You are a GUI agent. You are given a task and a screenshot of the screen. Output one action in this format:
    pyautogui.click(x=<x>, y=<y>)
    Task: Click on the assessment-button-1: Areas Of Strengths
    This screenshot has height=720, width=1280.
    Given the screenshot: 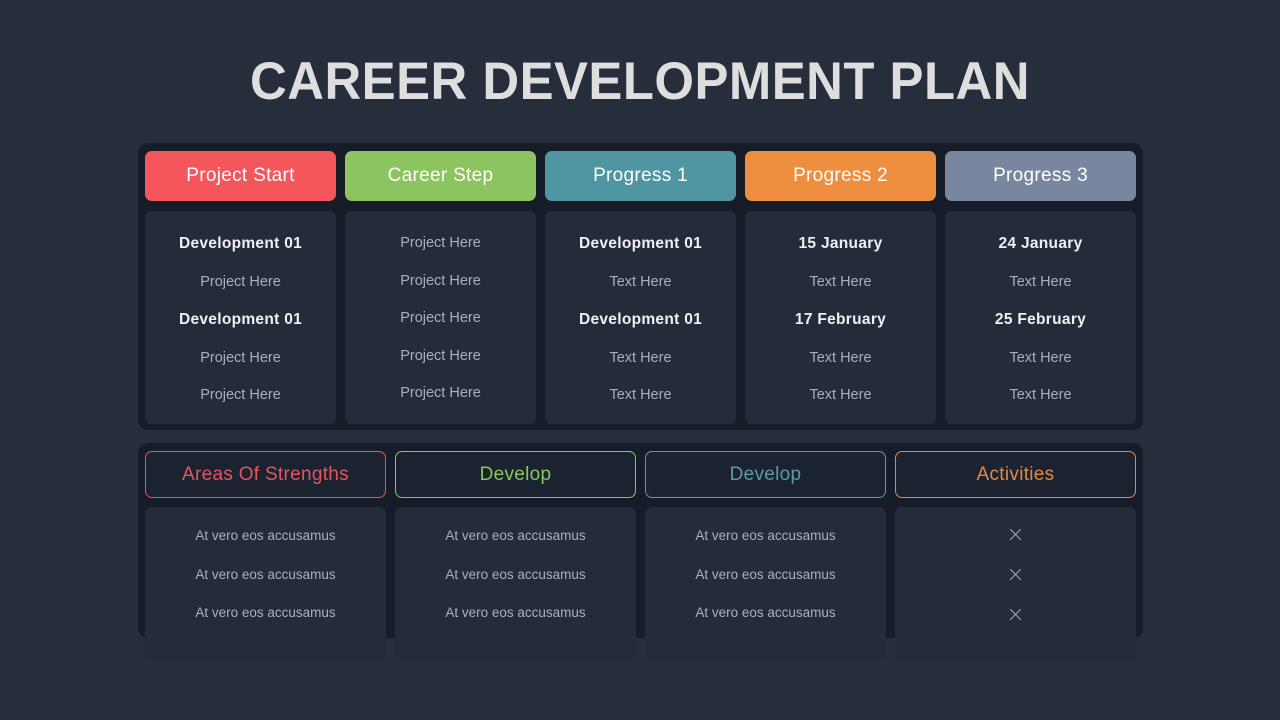 What is the action you would take?
    pyautogui.click(x=265, y=474)
    